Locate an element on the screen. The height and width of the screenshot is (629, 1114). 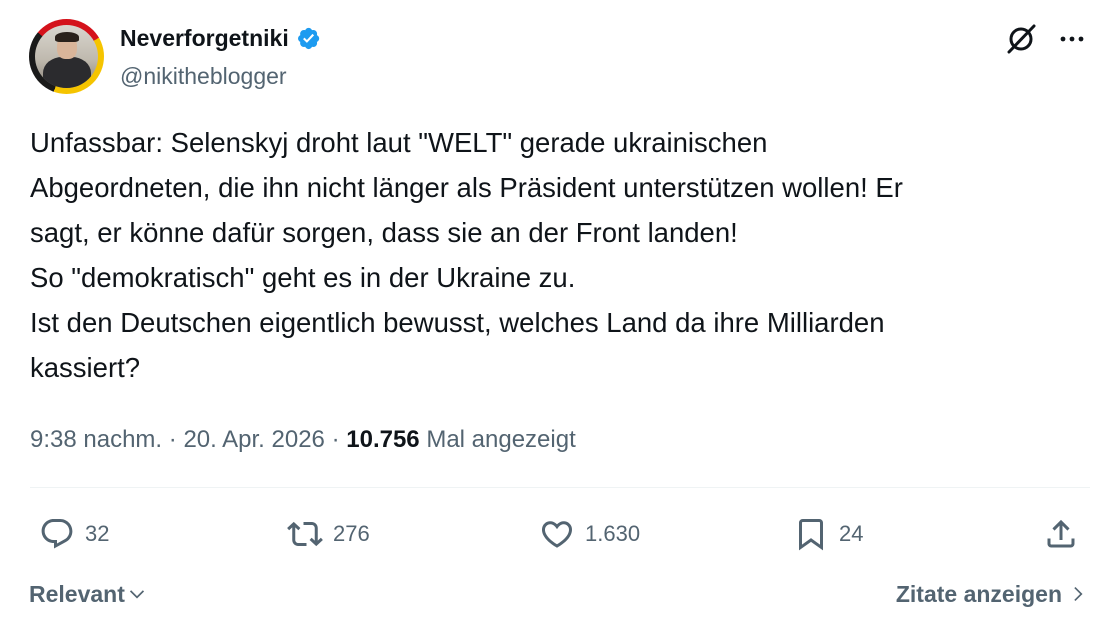
repost-icon is located at coordinates (305, 534).